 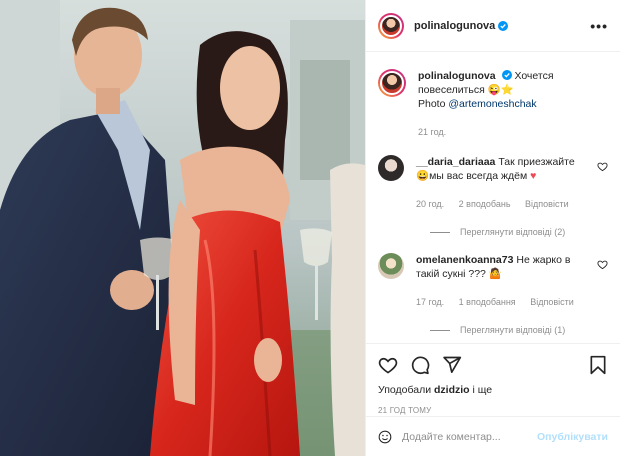 I want to click on publish-button: Опублікувати, so click(x=572, y=437).